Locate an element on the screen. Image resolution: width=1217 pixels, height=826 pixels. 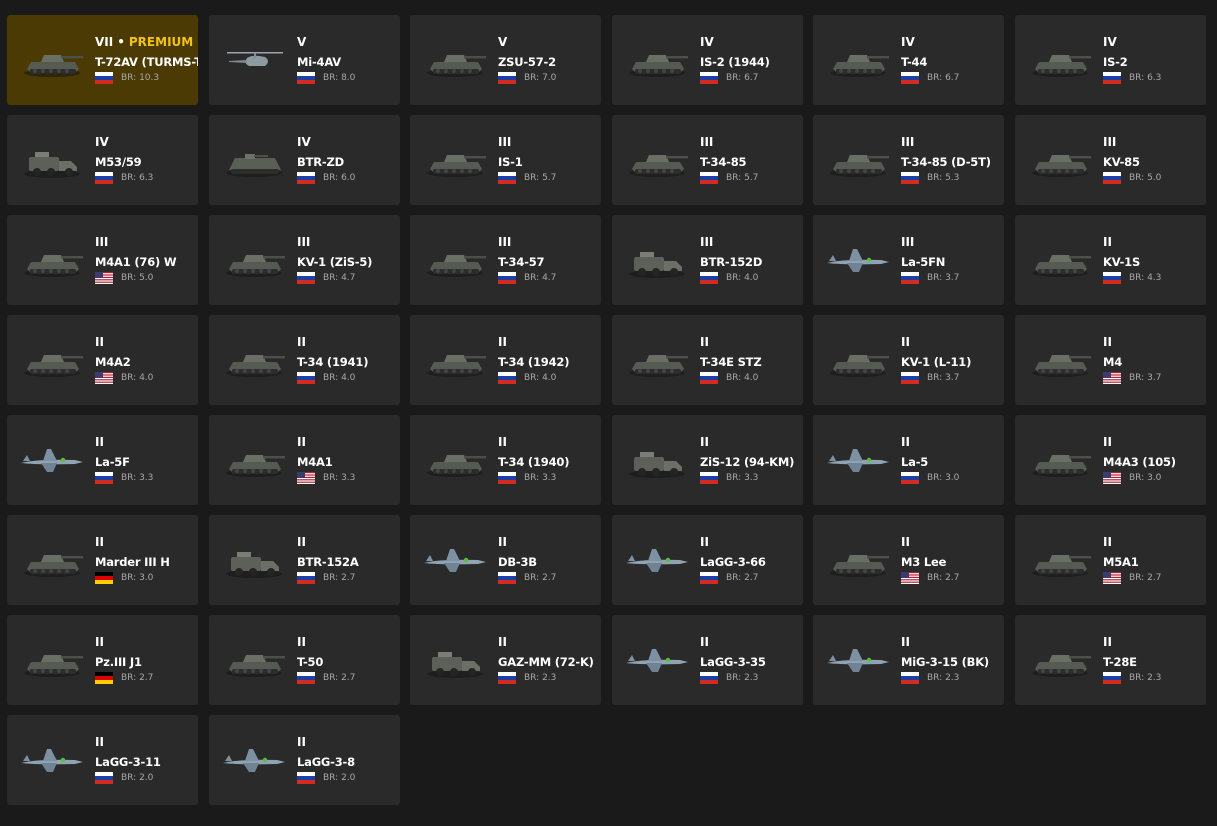
br-row: BR: 4.0 is located at coordinates (751, 278).